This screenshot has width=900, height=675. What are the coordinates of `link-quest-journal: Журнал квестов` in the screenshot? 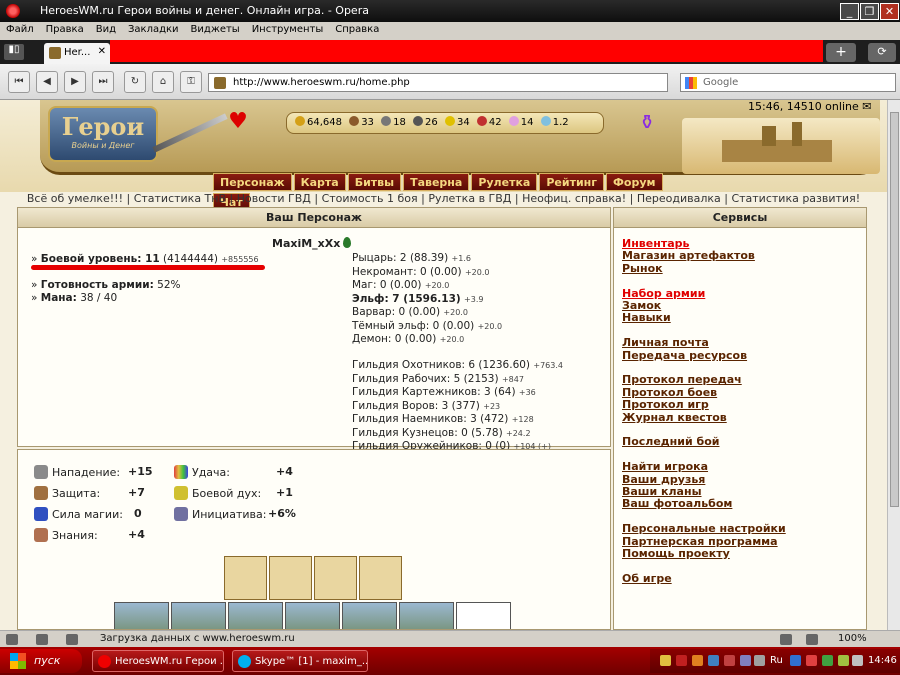 It's located at (704, 417).